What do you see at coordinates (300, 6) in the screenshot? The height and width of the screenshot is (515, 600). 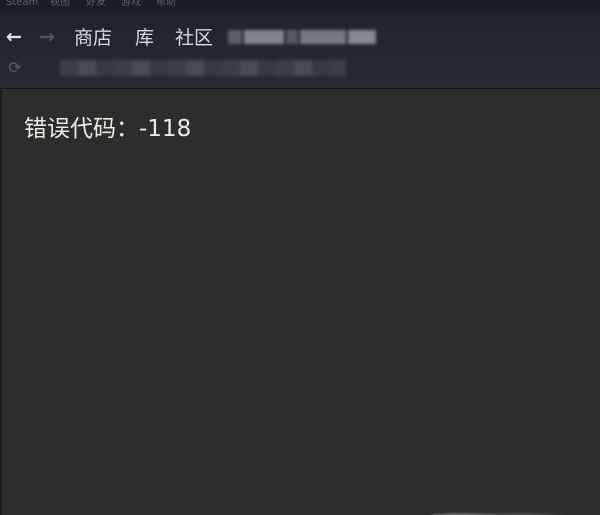 I see `menu-bar: Steam 视图 好友 游戏 帮助` at bounding box center [300, 6].